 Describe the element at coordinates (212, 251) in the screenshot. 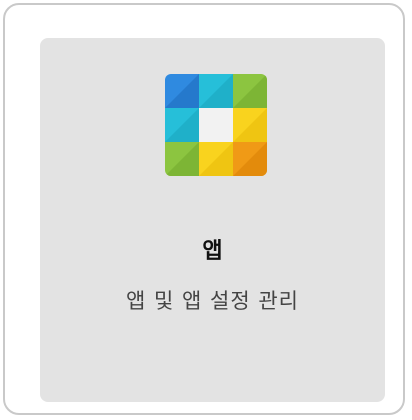

I see `tile-title: 앱` at that location.